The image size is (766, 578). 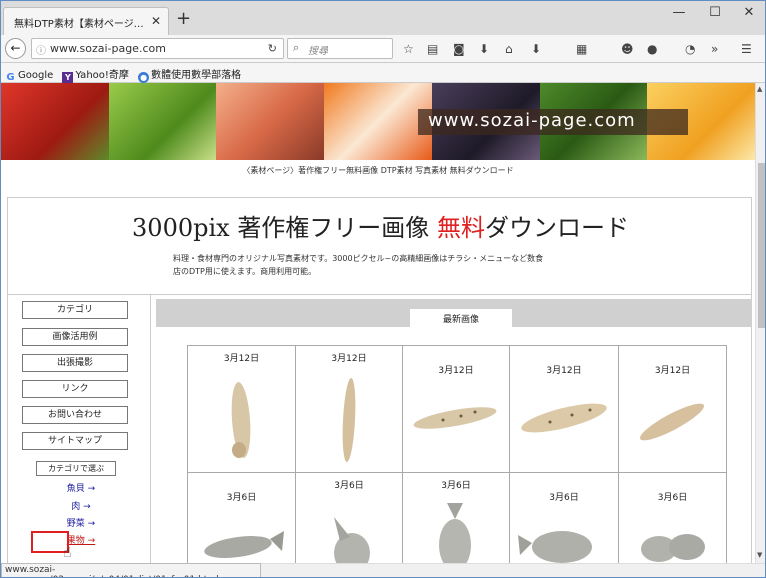 I want to click on scroll-up-icon: ▲, so click(x=759, y=89).